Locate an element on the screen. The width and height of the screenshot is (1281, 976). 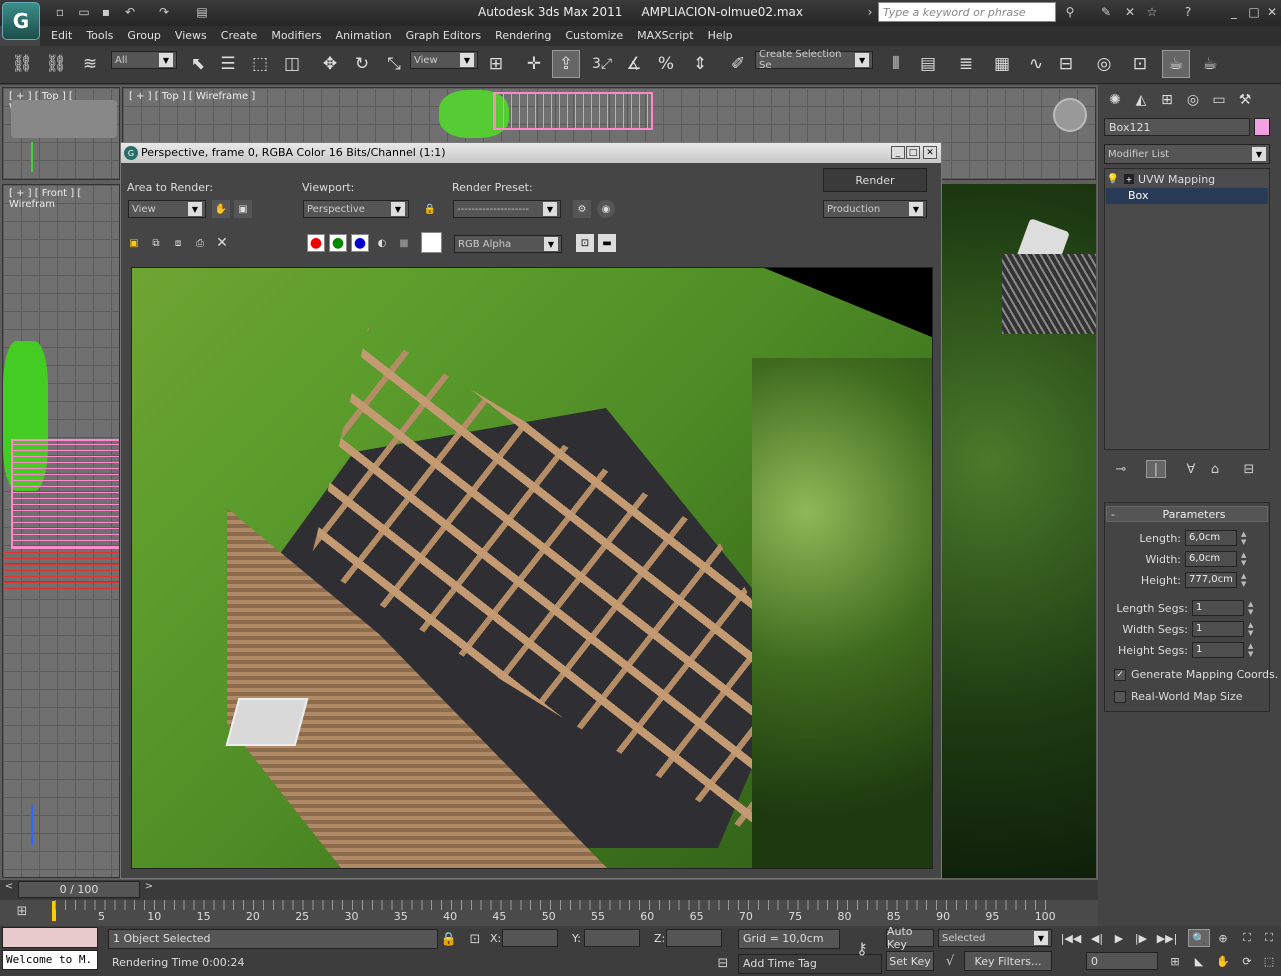
time-slider-thumb: 0 / 100 is located at coordinates (79, 889).